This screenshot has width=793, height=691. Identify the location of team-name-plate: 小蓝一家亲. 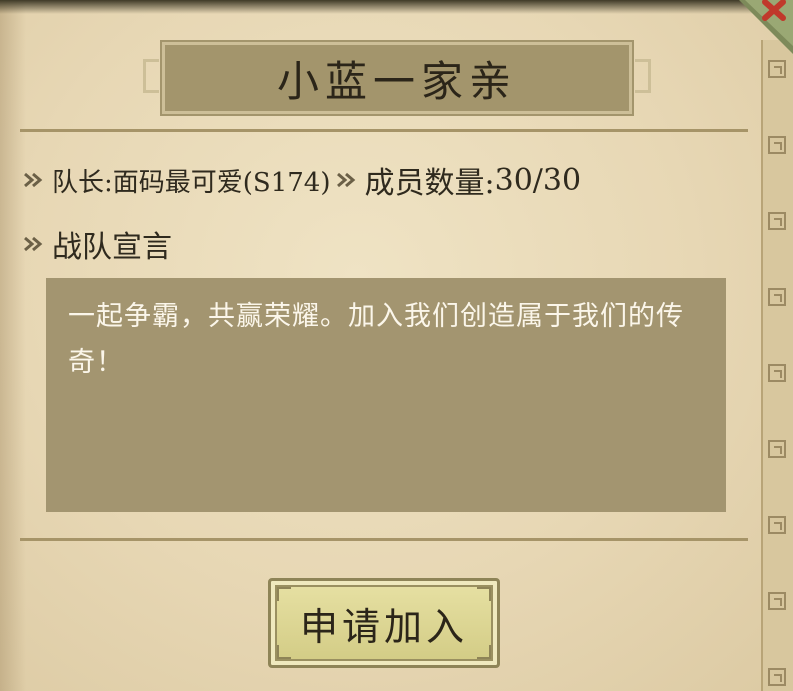
(397, 78).